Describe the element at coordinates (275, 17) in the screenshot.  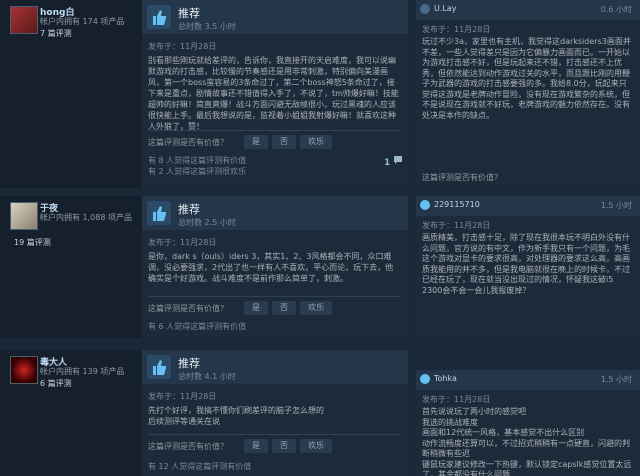
I see `verdict-header: 推荐 总时数 3.5 小时` at that location.